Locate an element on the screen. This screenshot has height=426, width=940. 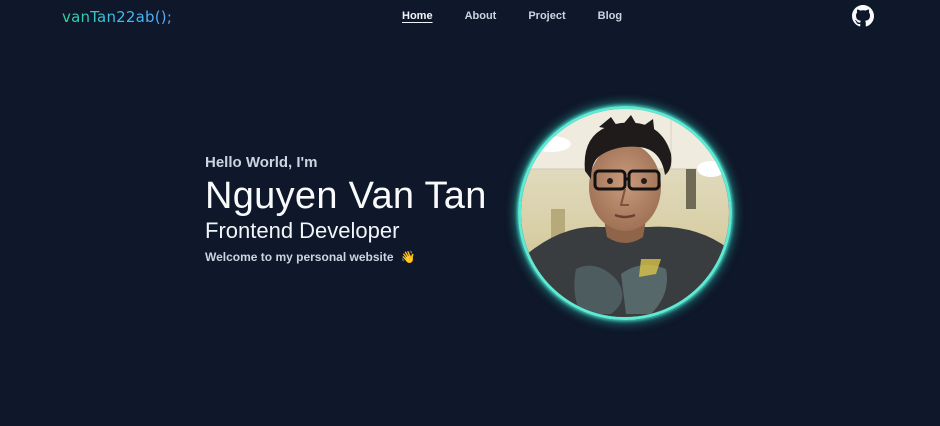
nav-project-link: Project is located at coordinates (546, 17).